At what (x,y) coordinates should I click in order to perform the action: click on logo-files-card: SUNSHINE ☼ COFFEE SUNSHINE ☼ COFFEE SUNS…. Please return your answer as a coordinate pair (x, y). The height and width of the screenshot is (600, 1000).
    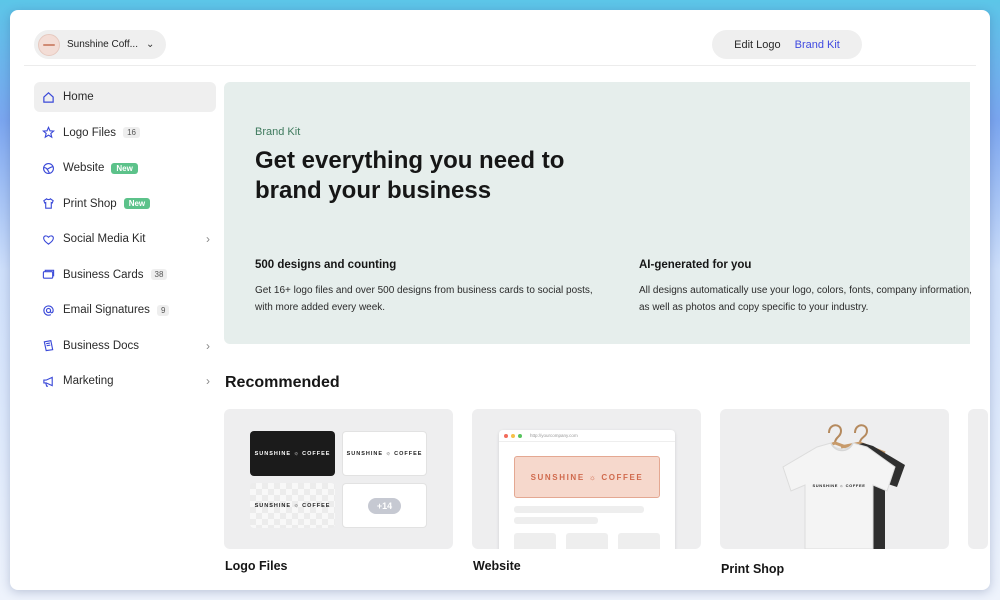
    Looking at the image, I should click on (338, 479).